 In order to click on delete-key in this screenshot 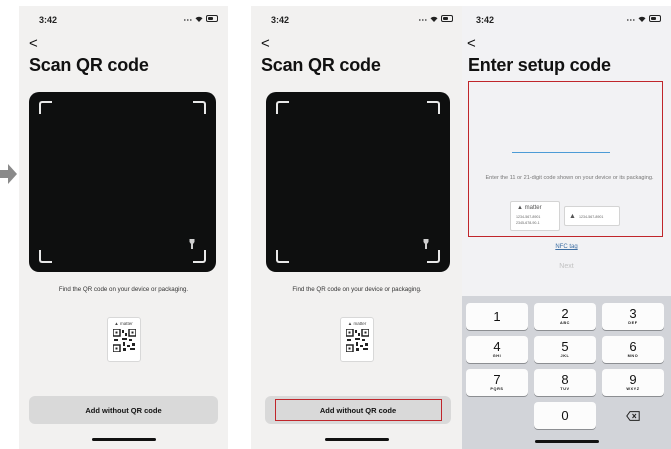, I will do `click(633, 415)`.